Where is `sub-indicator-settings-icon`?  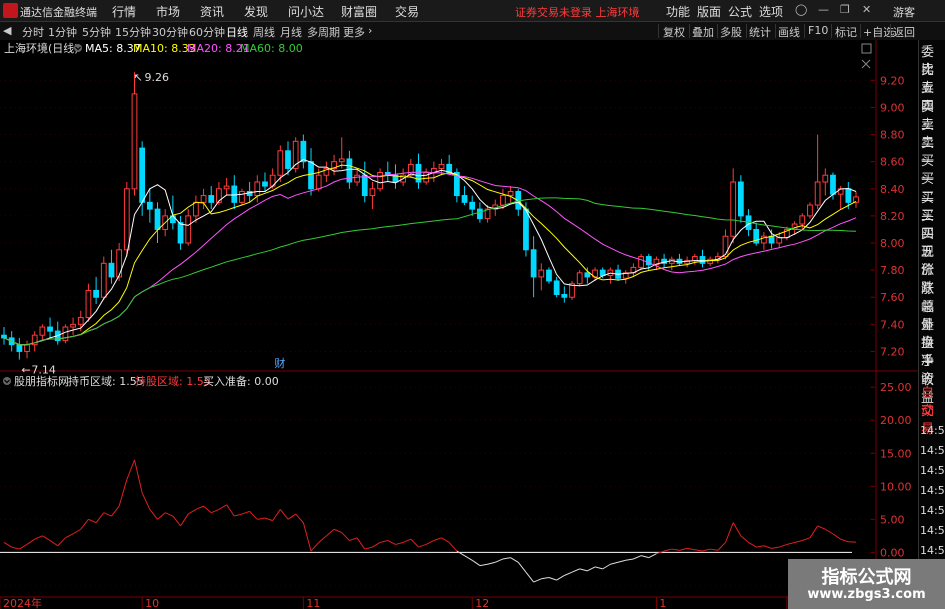
sub-indicator-settings-icon is located at coordinates (7, 381).